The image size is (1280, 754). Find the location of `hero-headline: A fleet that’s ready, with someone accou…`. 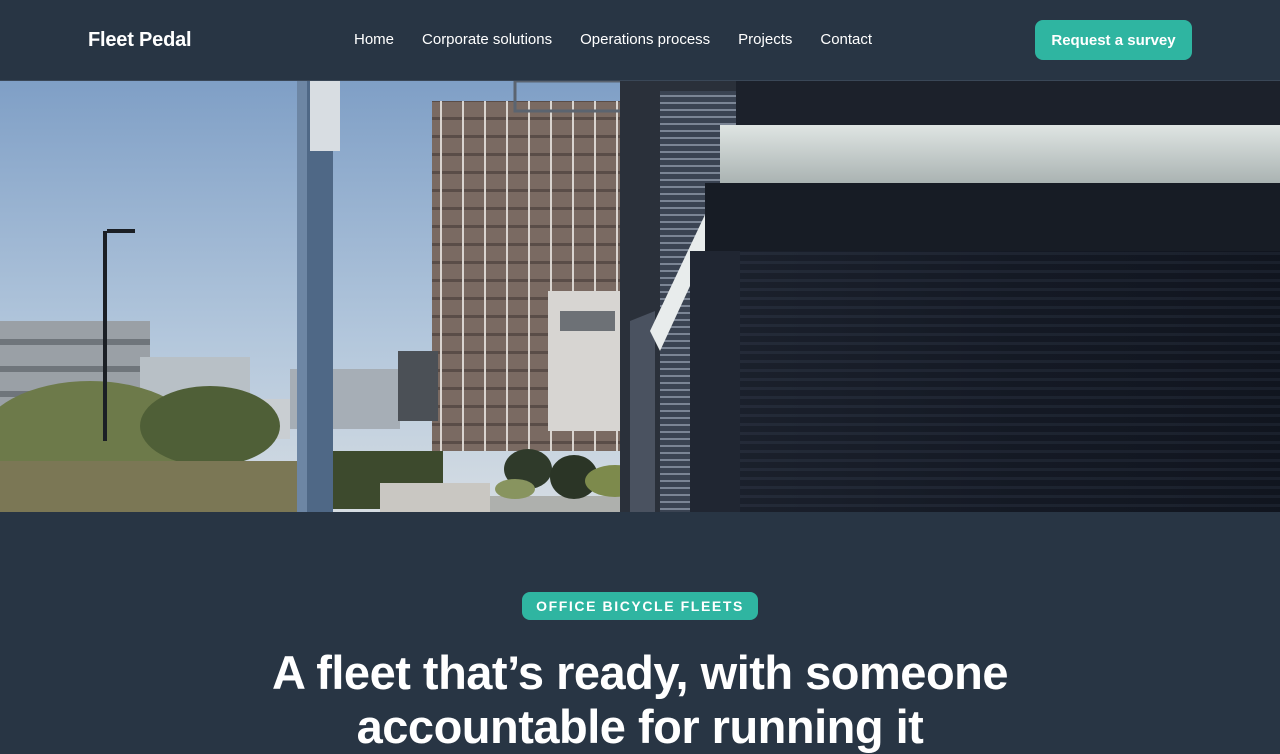

hero-headline: A fleet that’s ready, with someone accou… is located at coordinates (640, 699).